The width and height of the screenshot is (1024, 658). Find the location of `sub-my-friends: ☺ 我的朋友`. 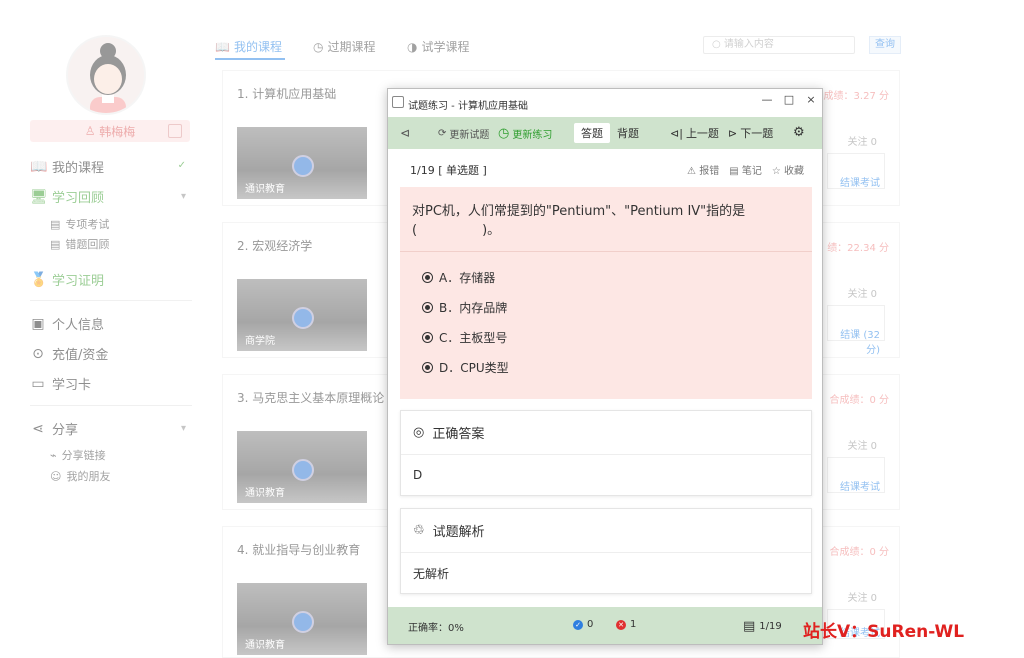

sub-my-friends: ☺ 我的朋友 is located at coordinates (80, 476).